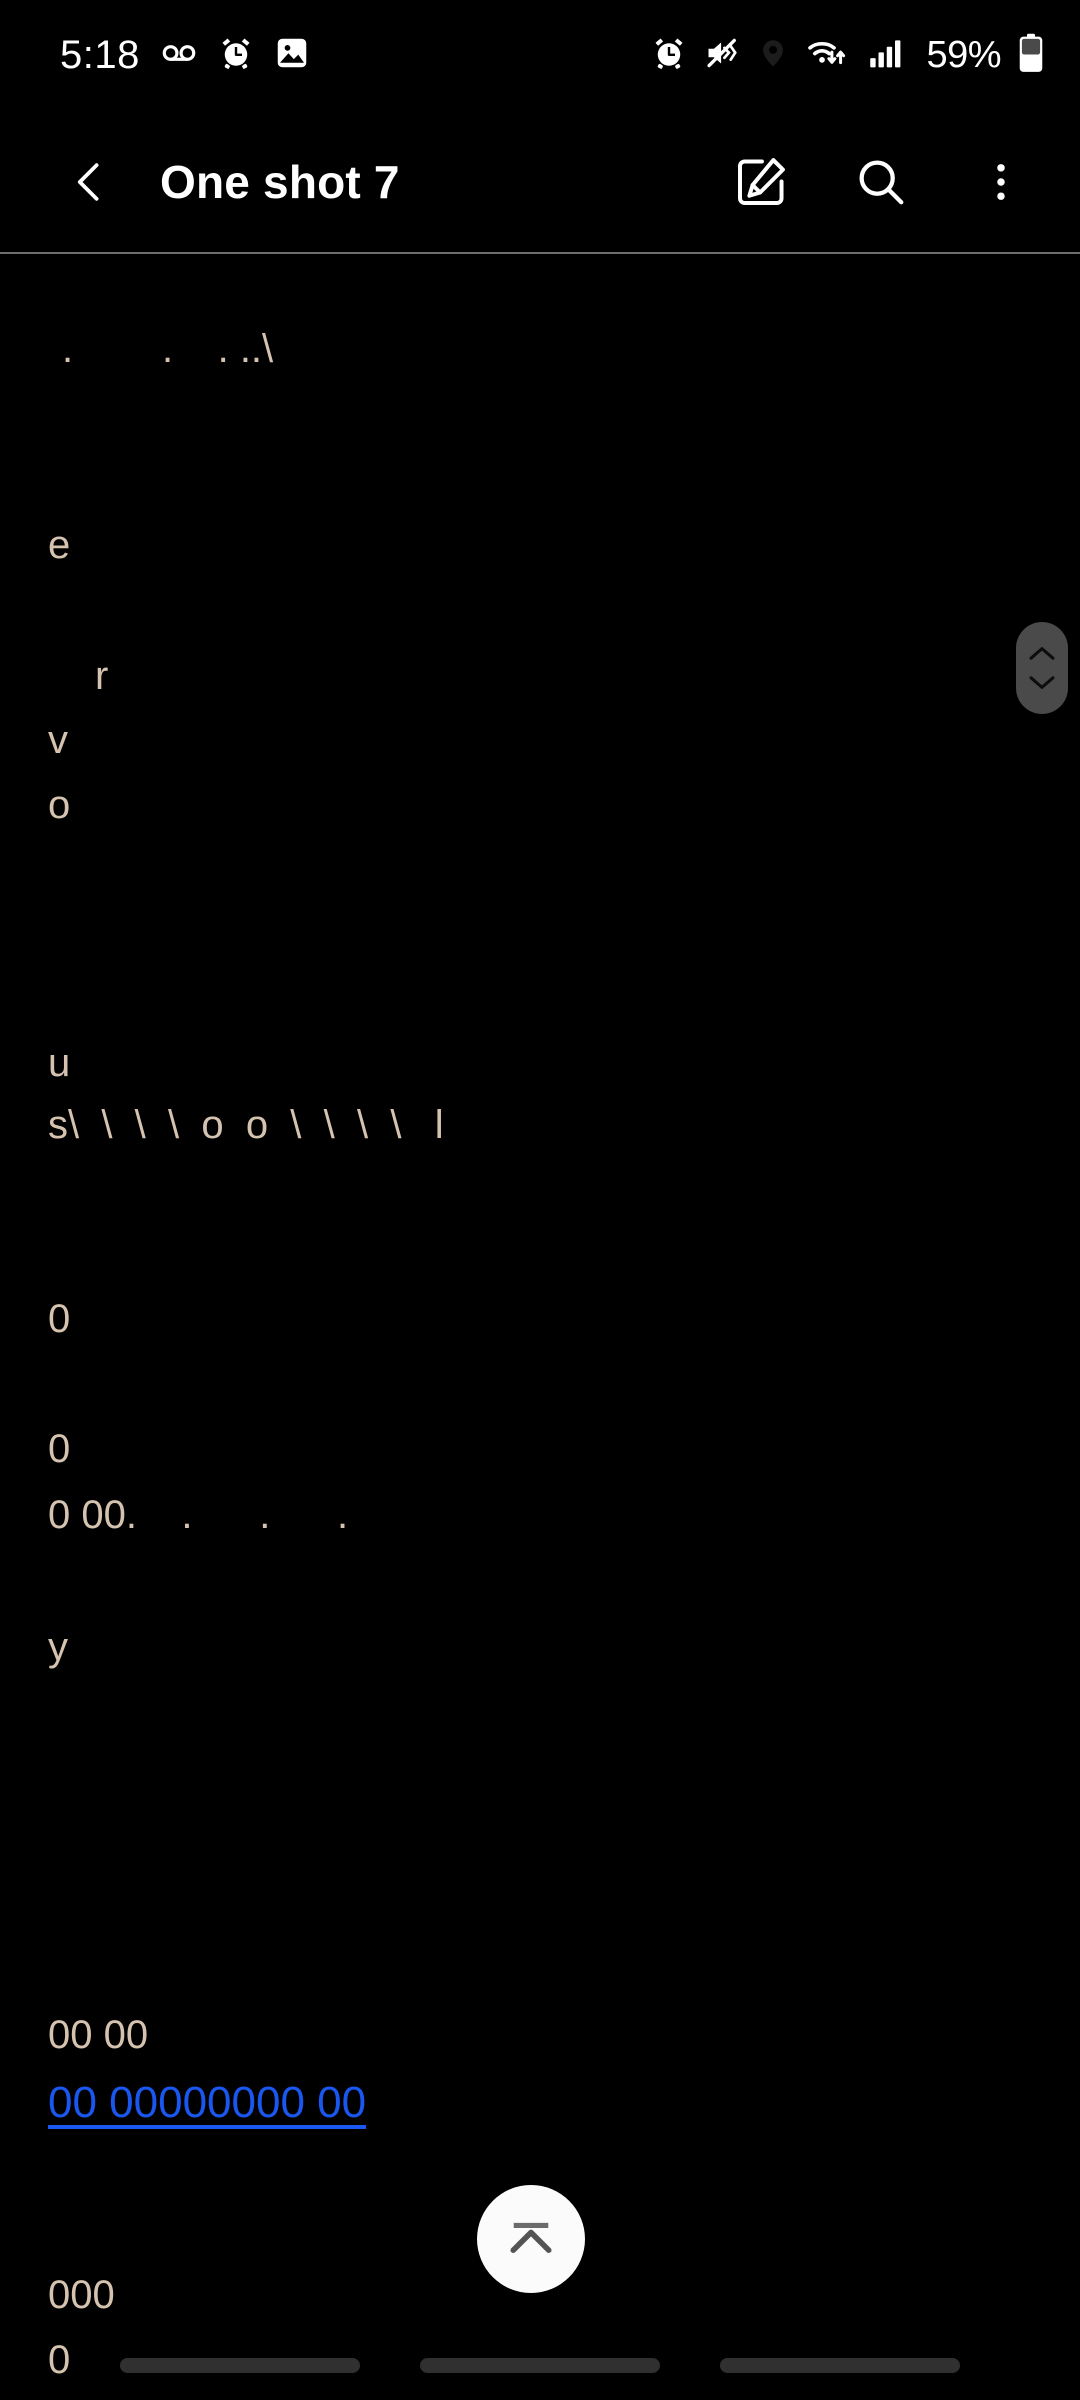 This screenshot has height=2400, width=1080. I want to click on document-line: . . . ..\, so click(168, 349).